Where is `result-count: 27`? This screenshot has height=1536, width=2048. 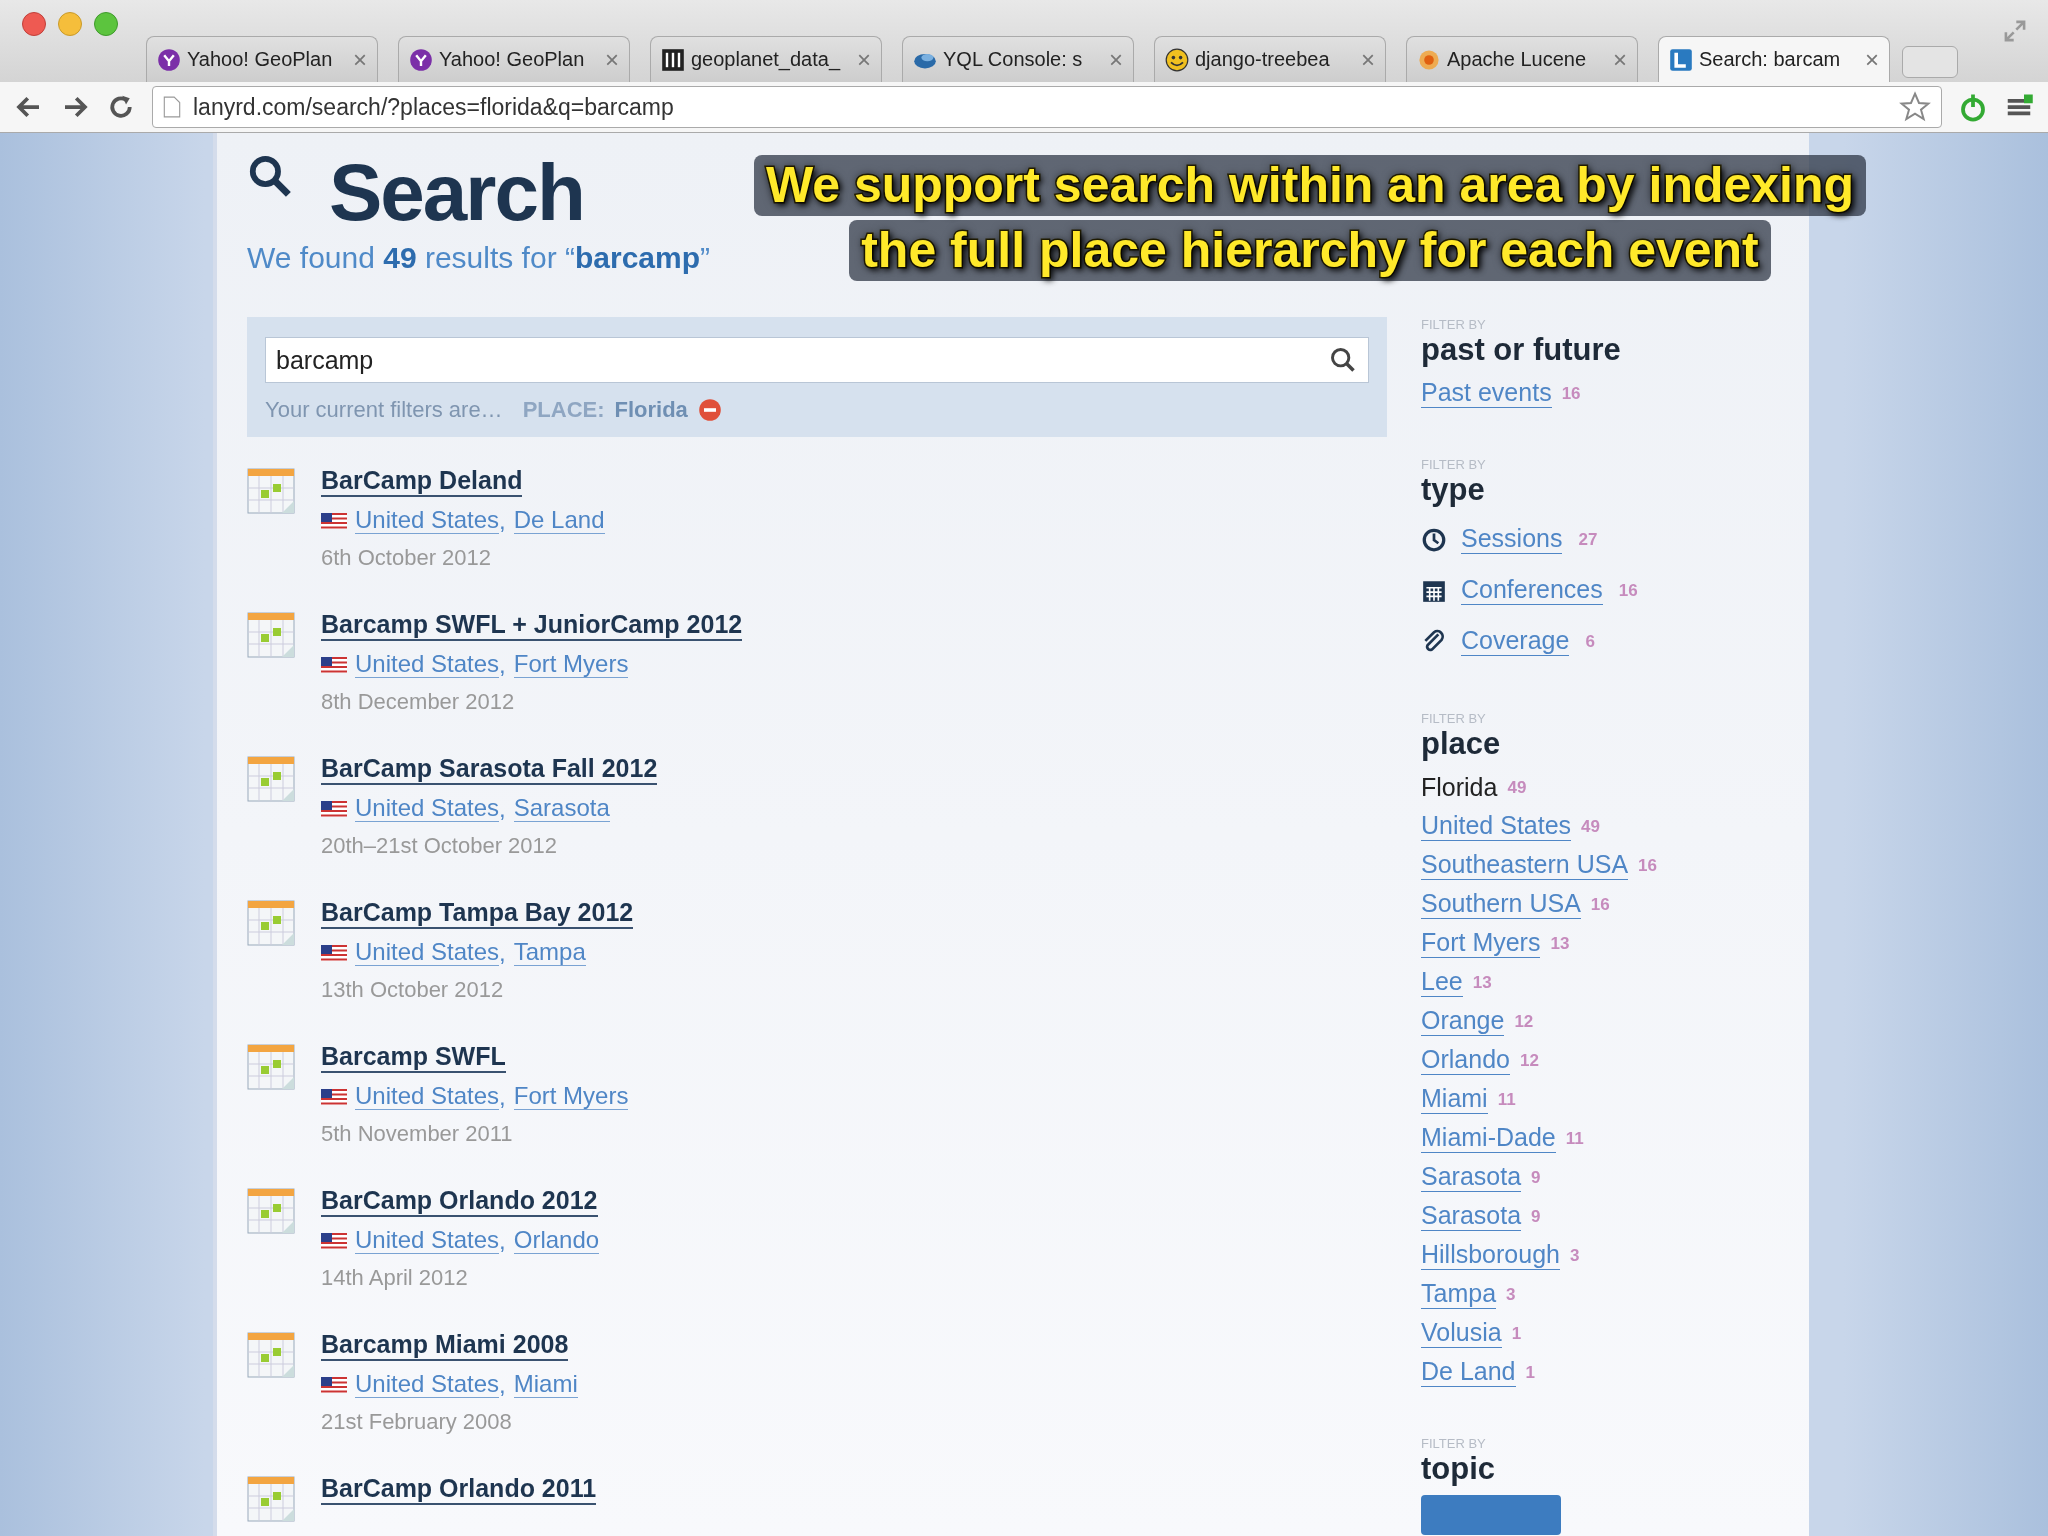
result-count: 27 is located at coordinates (1588, 539).